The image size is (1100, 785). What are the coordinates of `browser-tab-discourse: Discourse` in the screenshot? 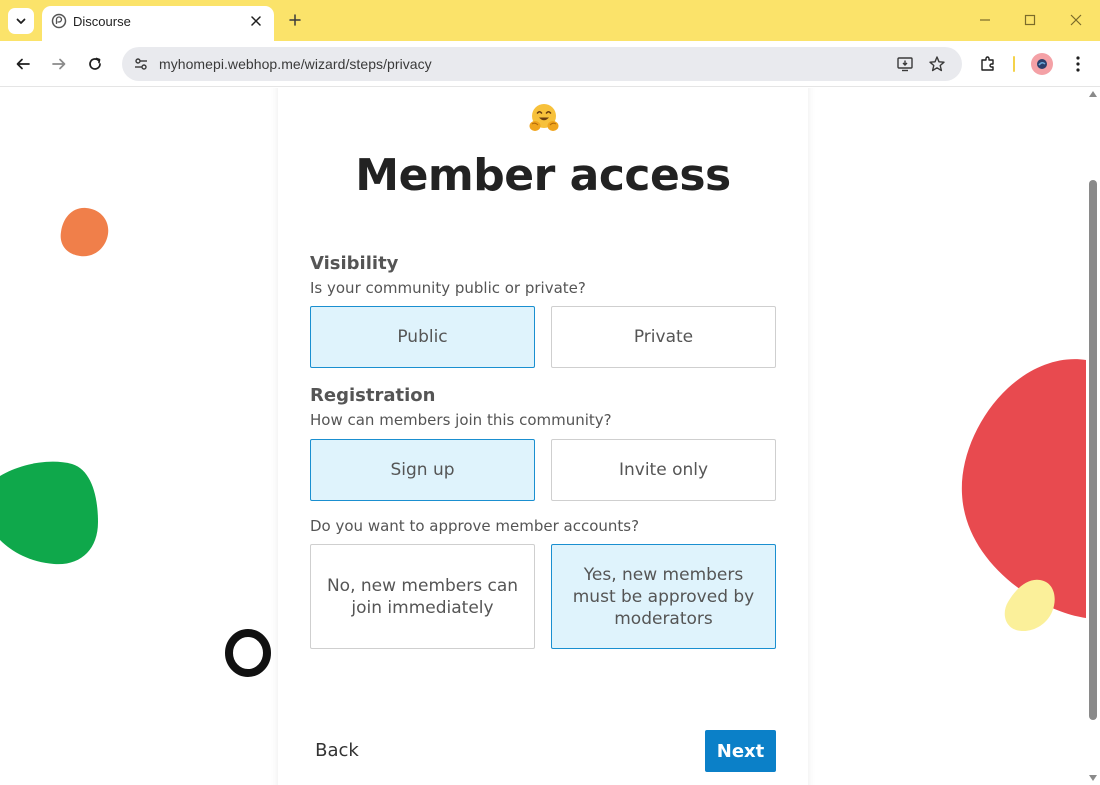 It's located at (158, 23).